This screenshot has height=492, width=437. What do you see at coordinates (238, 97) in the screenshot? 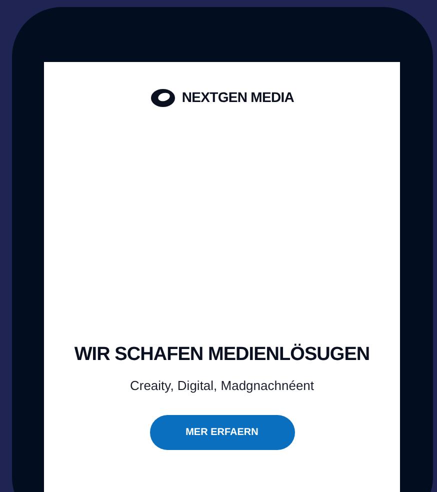
I see `brand-name: NEXTGEN MEDIA` at bounding box center [238, 97].